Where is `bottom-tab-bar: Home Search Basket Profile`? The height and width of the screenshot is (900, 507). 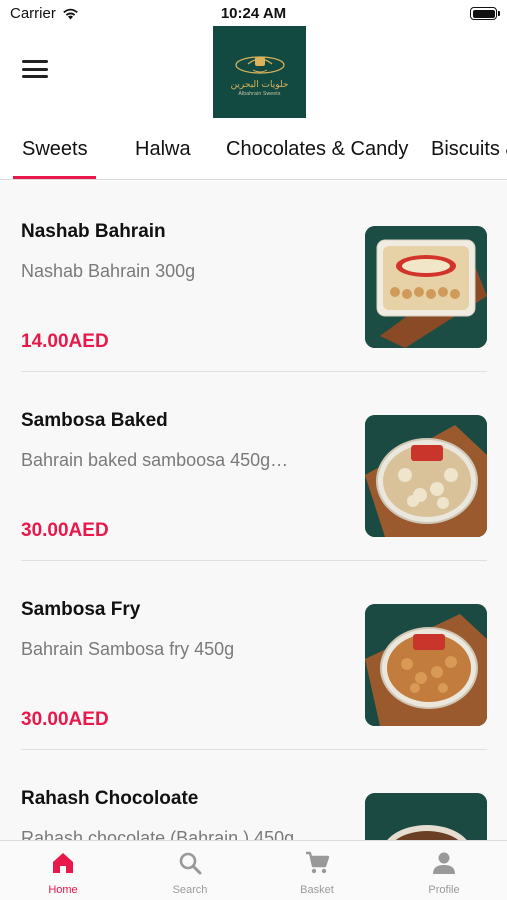
bottom-tab-bar: Home Search Basket Profile is located at coordinates (253, 870).